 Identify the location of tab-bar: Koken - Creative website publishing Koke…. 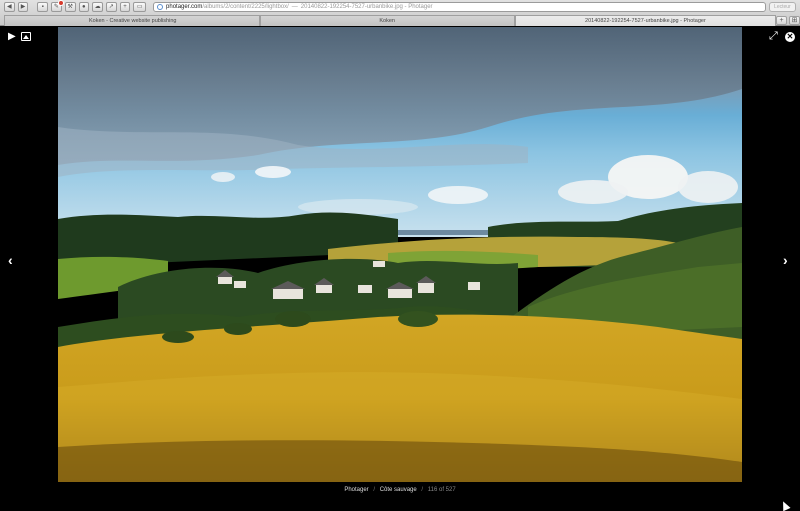
(400, 20).